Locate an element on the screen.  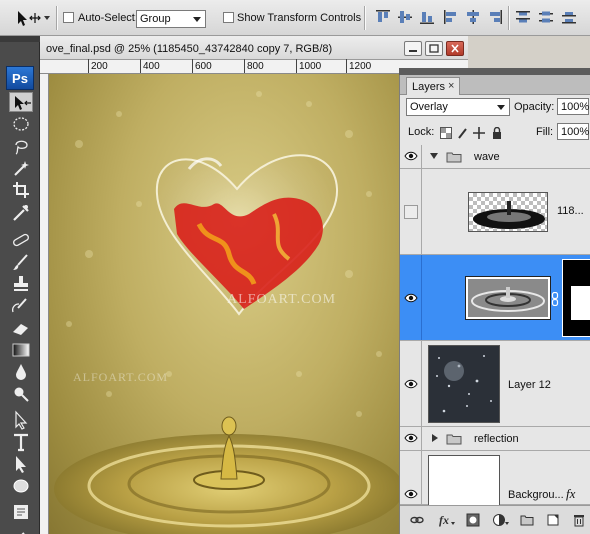
fill-label: Fill: is located at coordinates (545, 132).